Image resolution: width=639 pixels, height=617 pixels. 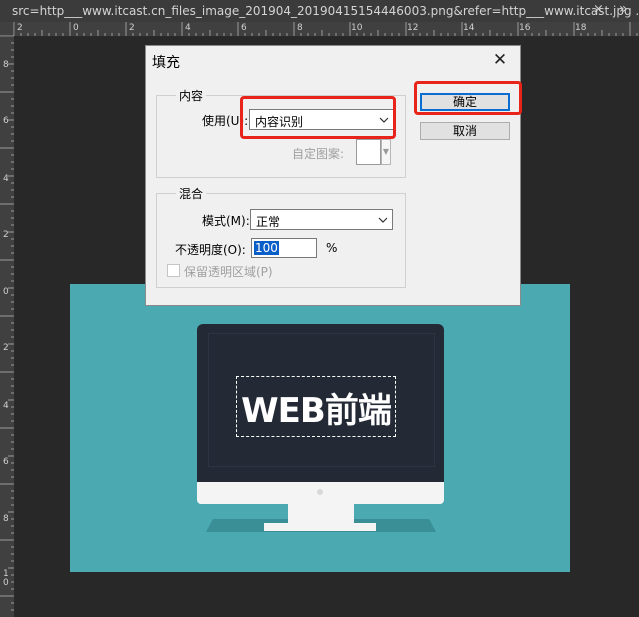 What do you see at coordinates (321, 219) in the screenshot?
I see `mode-select: 正常` at bounding box center [321, 219].